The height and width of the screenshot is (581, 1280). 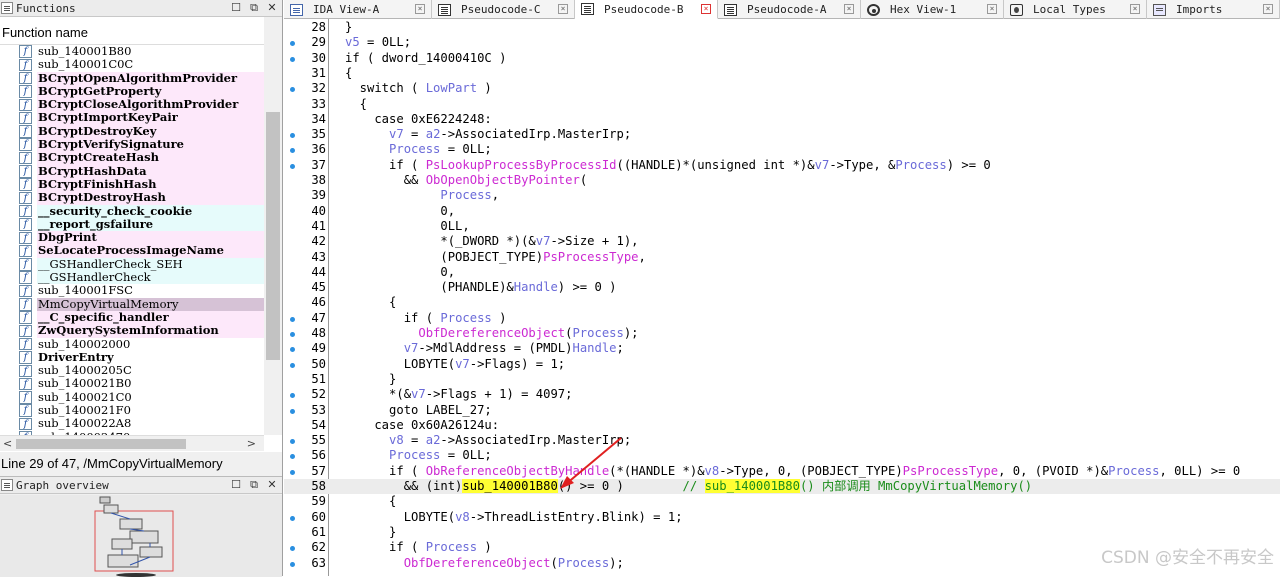 I want to click on function-list-item: f BCryptOpenAlgorithmProvider, so click(x=132, y=78).